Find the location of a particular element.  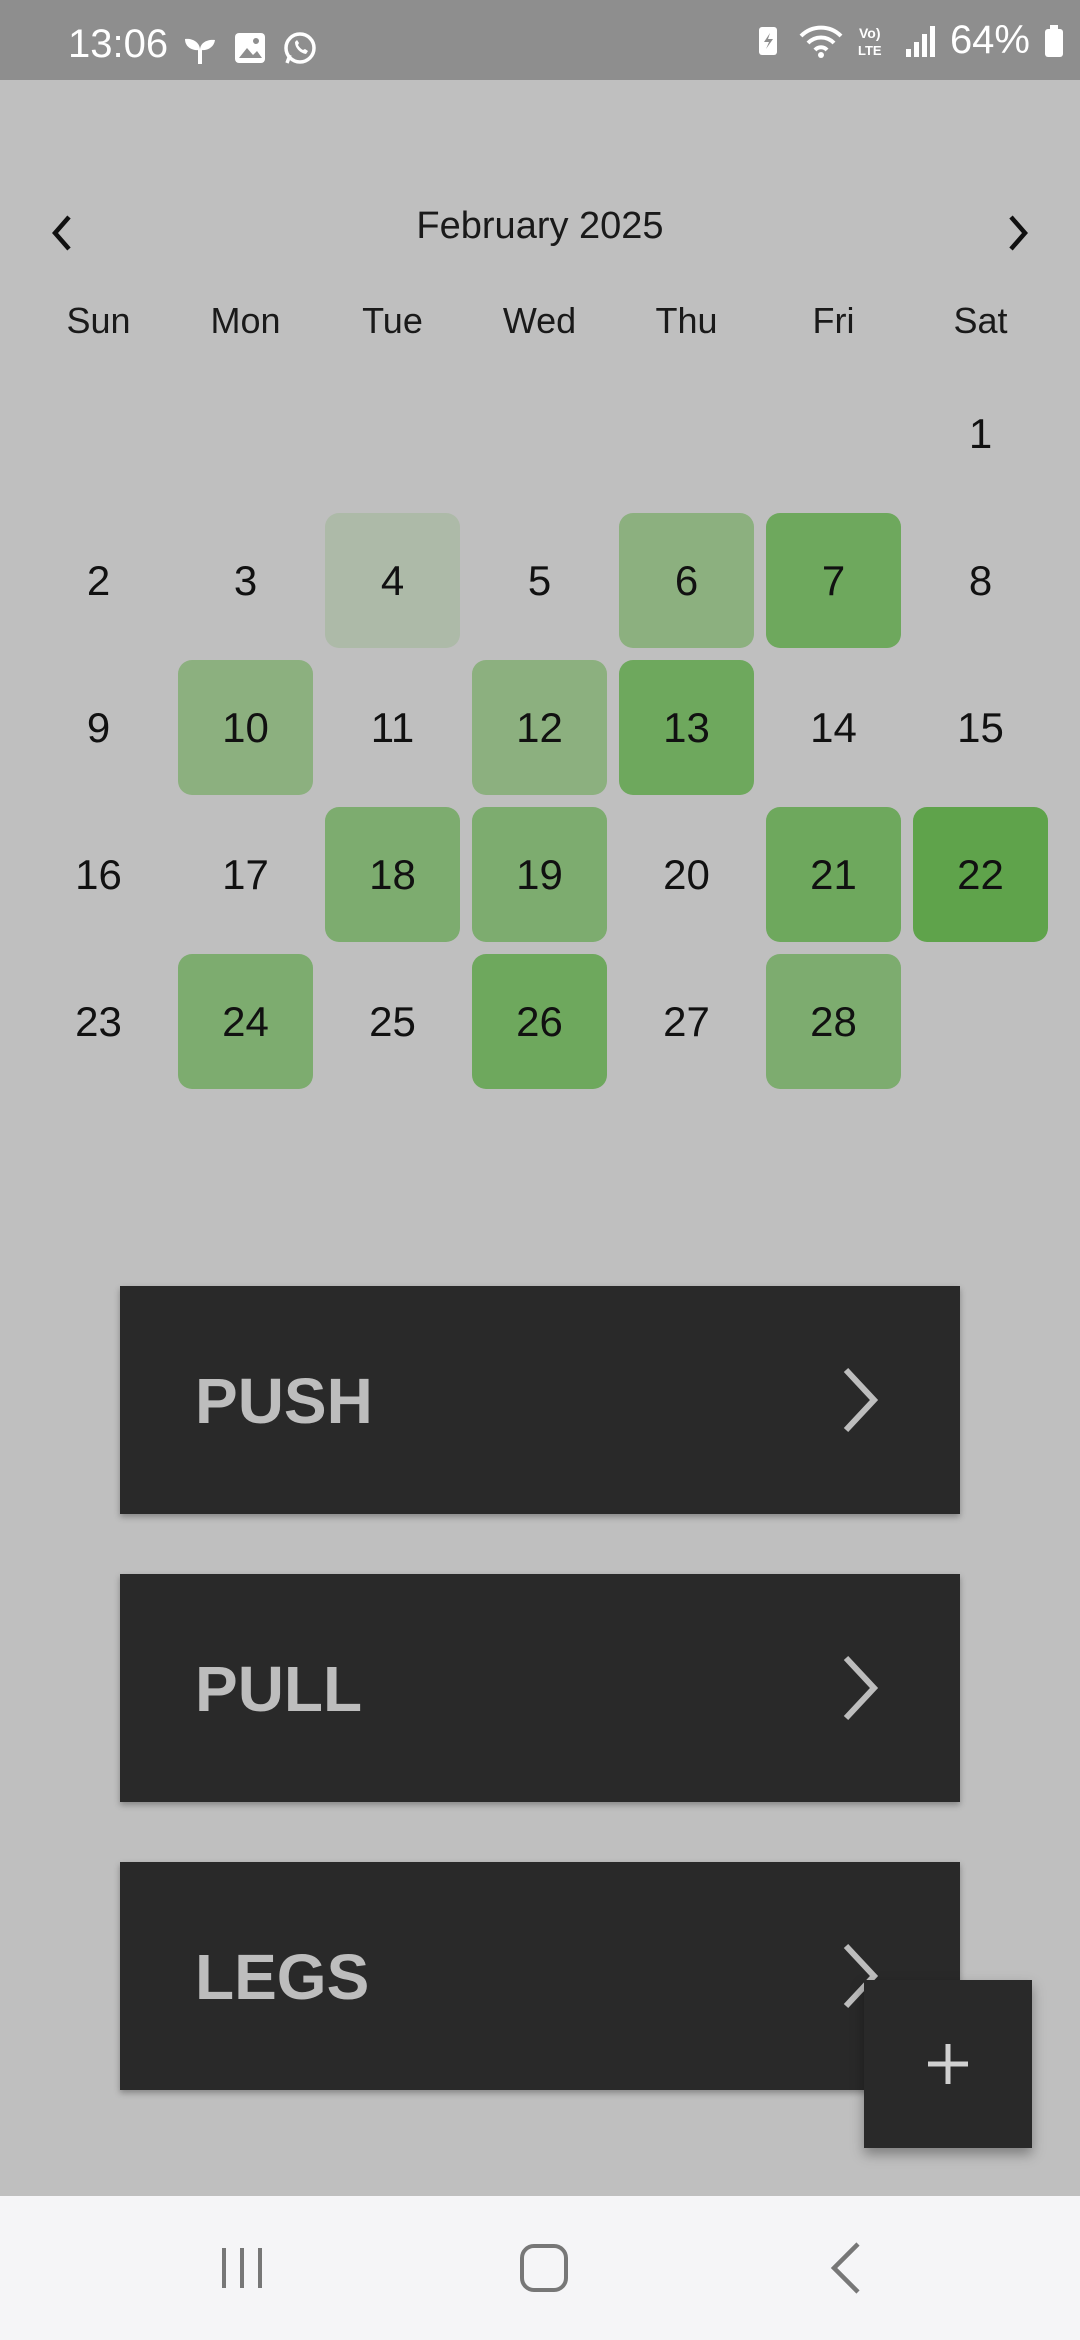

notification-icons is located at coordinates (250, 48).